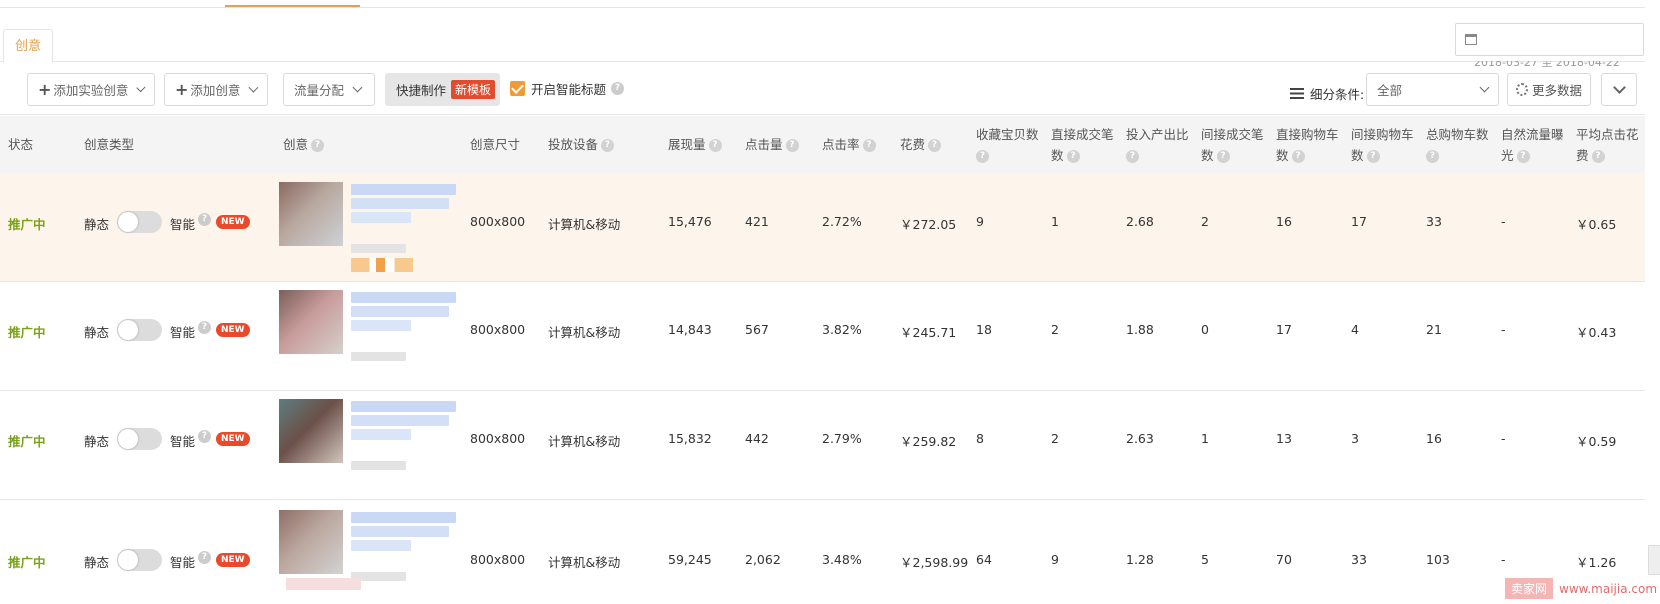  What do you see at coordinates (1382, 145) in the screenshot?
I see `col-indirect-cart: 间接购物车数?` at bounding box center [1382, 145].